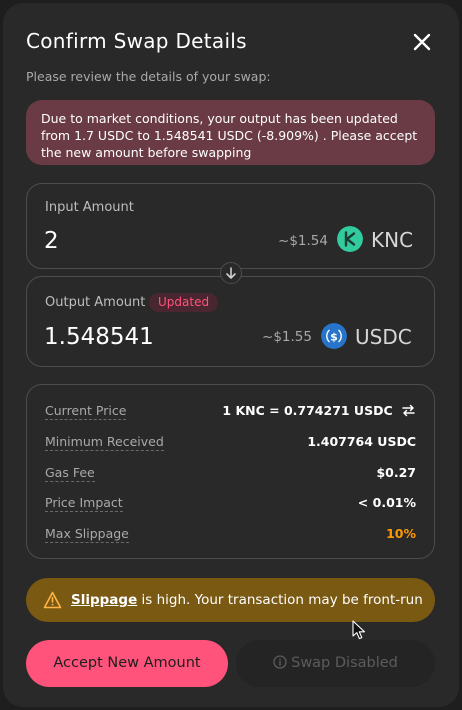 The width and height of the screenshot is (462, 710). I want to click on updated-badge: Updated, so click(184, 302).